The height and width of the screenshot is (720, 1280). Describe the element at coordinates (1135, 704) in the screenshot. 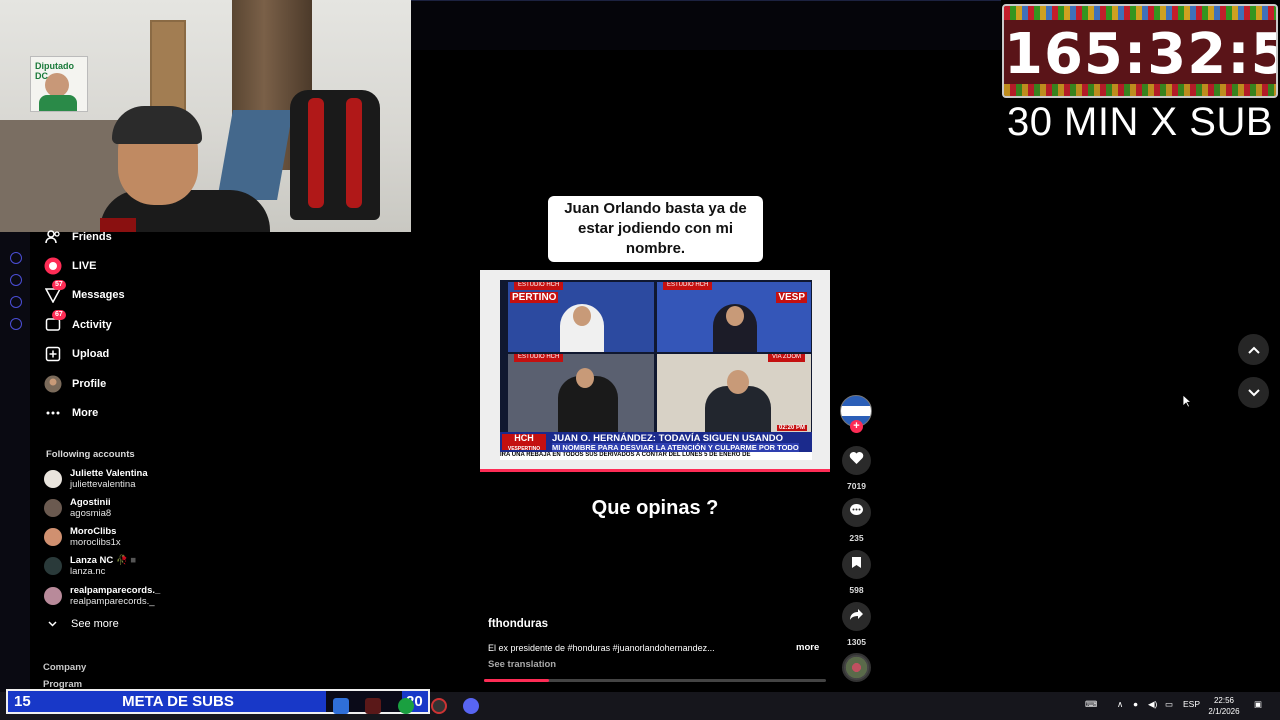

I see `microphone-icon: ●` at that location.